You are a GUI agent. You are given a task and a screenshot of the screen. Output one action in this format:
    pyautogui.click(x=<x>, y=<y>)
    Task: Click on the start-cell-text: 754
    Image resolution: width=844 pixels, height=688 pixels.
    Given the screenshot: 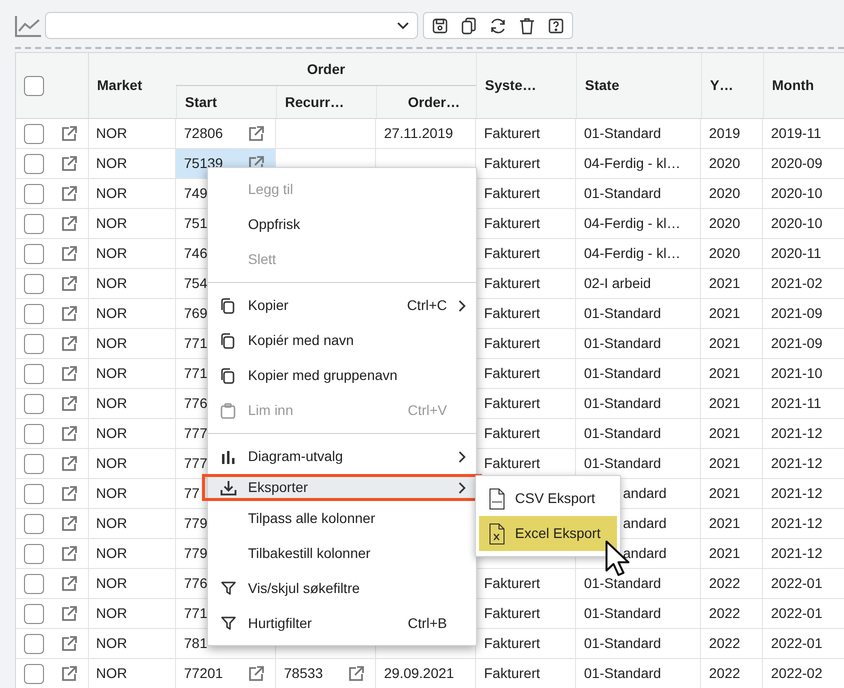 What is the action you would take?
    pyautogui.click(x=196, y=283)
    